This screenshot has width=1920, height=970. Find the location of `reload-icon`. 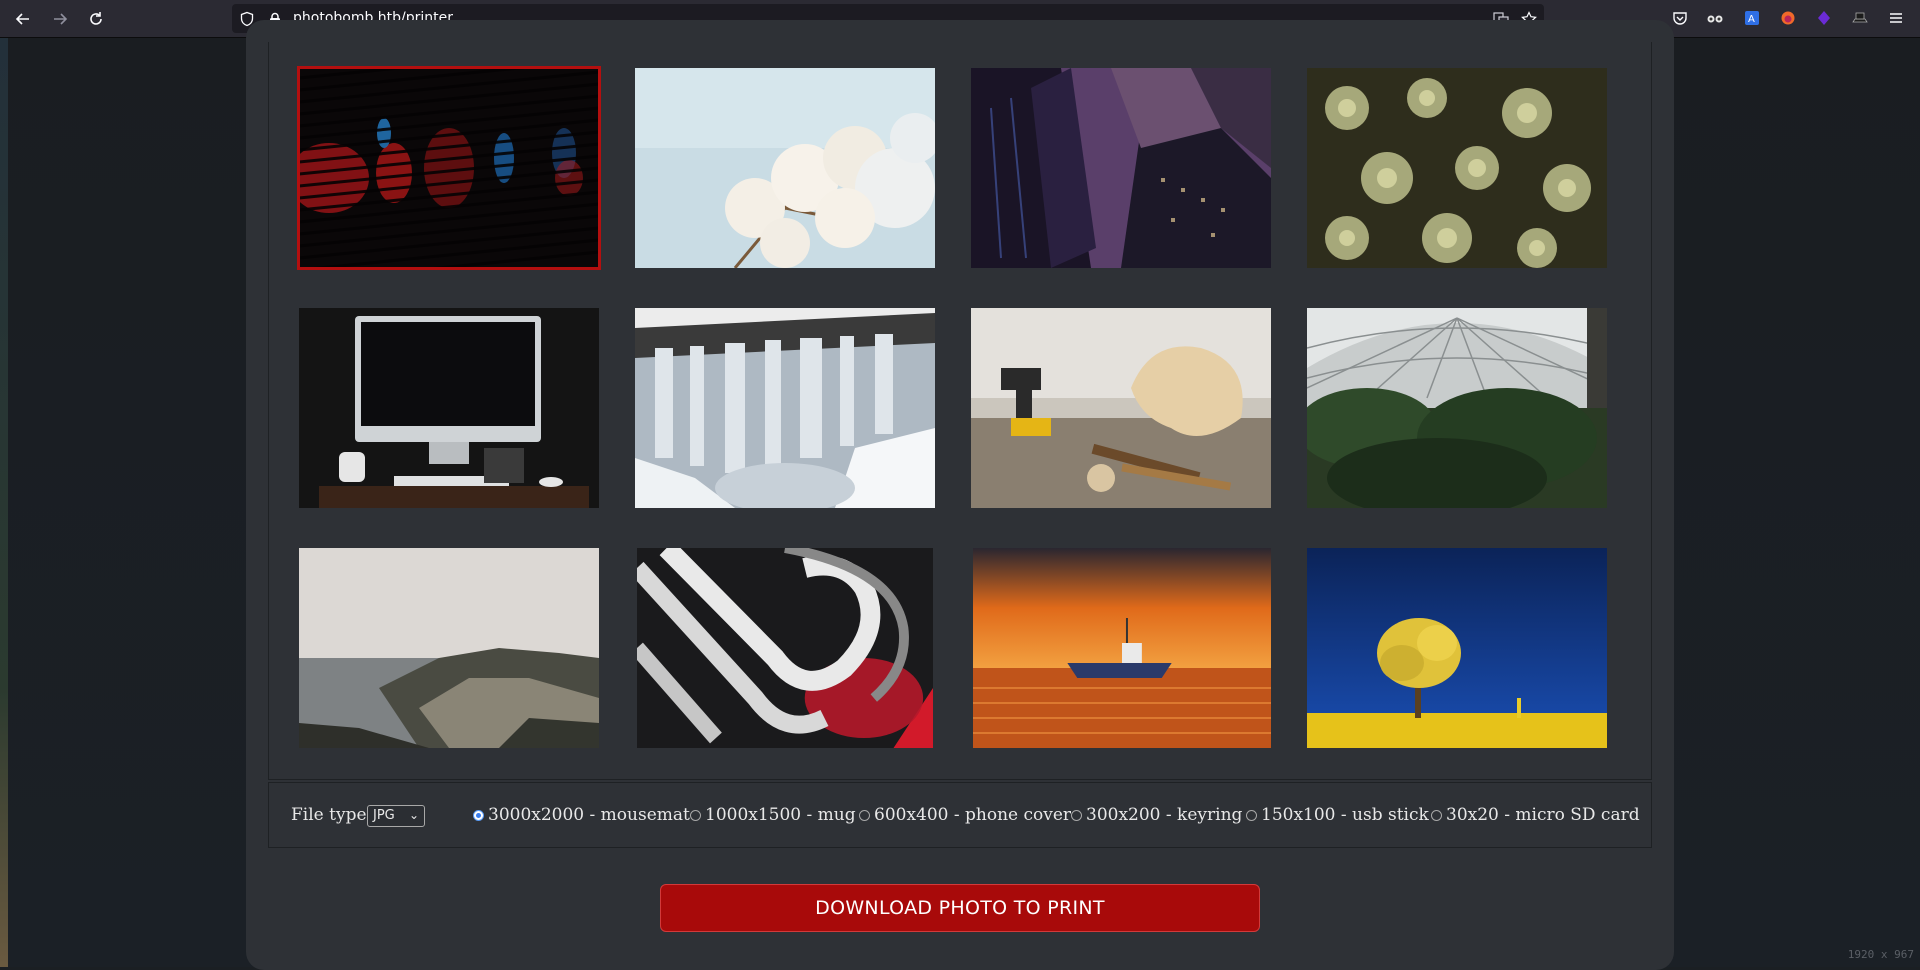

reload-icon is located at coordinates (96, 19).